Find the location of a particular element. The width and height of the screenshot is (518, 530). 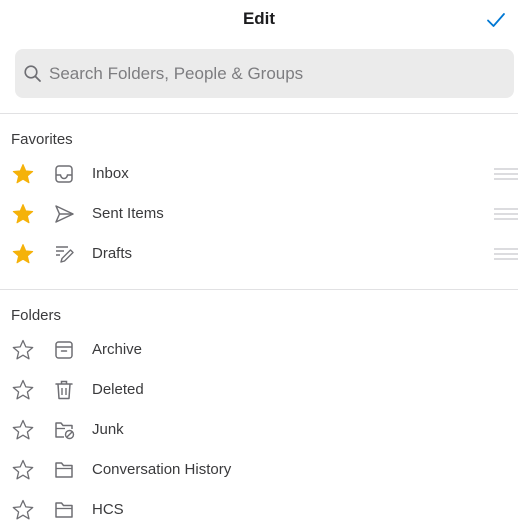

header: Edit is located at coordinates (259, 20).